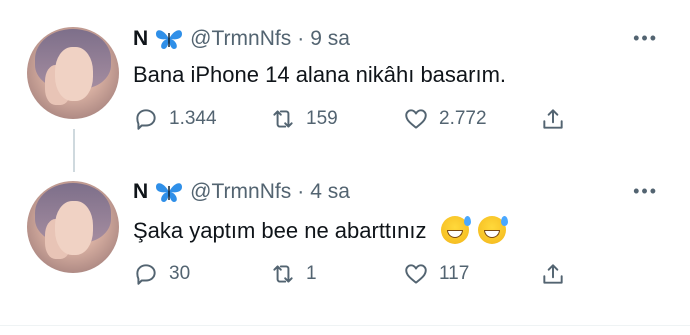 The height and width of the screenshot is (335, 690). I want to click on tweet-actions: 30 1 117, so click(355, 274).